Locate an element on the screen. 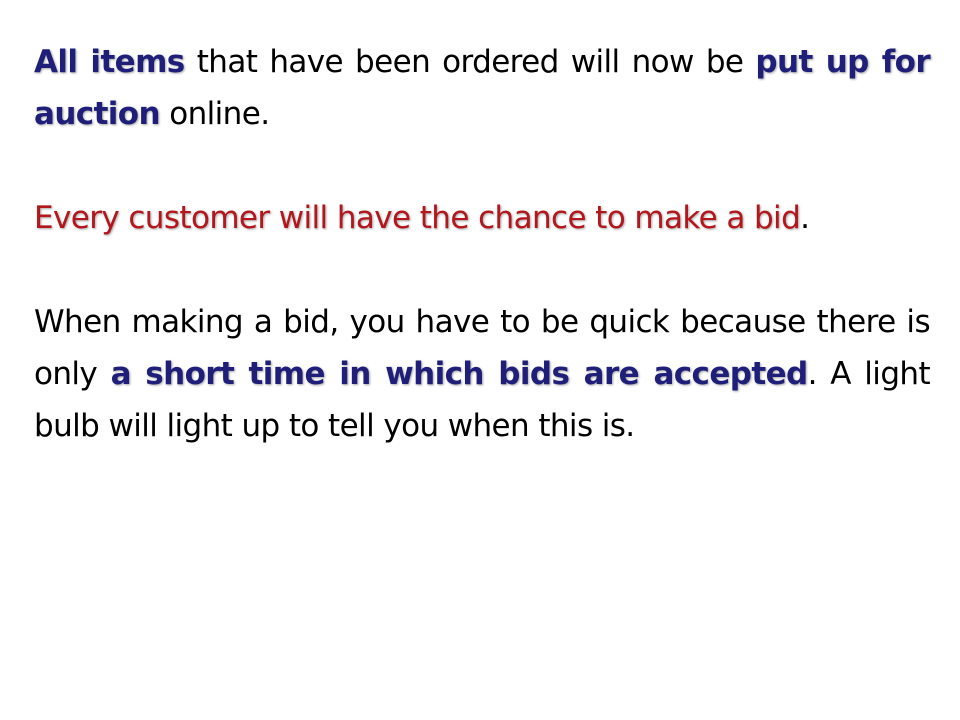 This screenshot has height=720, width=960. highlight-all-items: All items is located at coordinates (109, 62).